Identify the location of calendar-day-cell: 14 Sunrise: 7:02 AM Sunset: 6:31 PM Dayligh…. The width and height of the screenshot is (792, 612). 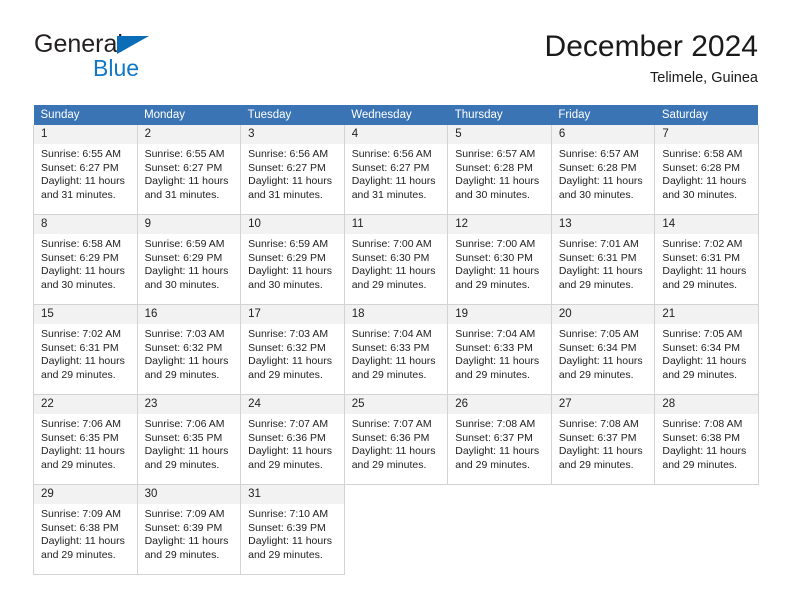
(706, 259).